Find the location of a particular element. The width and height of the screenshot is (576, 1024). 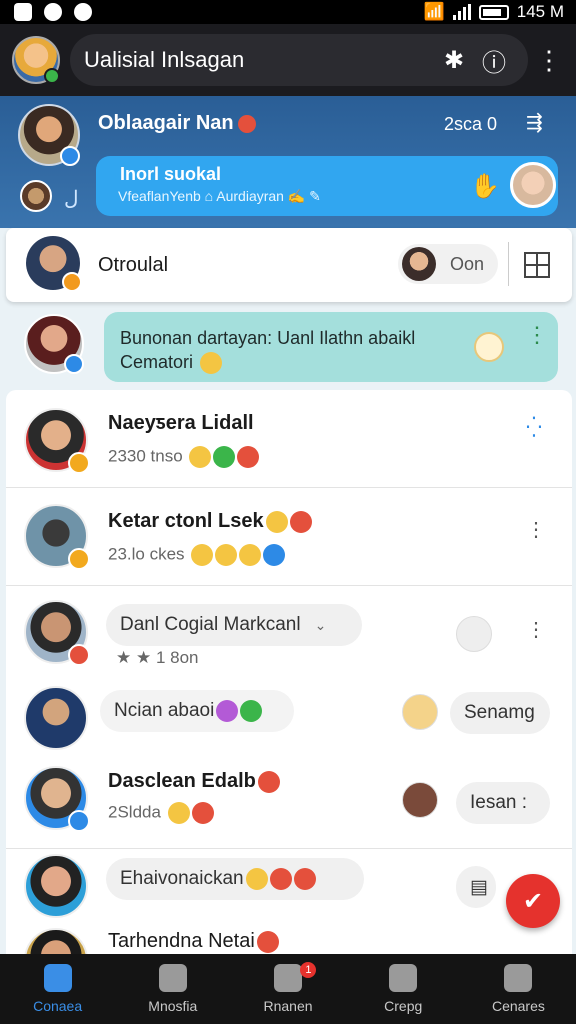

nav-media: Mnosfia is located at coordinates (172, 989).